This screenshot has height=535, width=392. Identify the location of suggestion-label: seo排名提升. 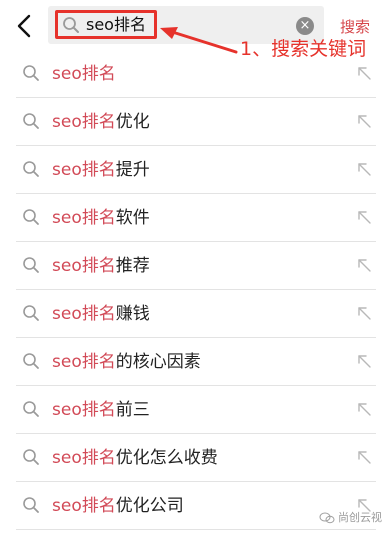
(101, 170).